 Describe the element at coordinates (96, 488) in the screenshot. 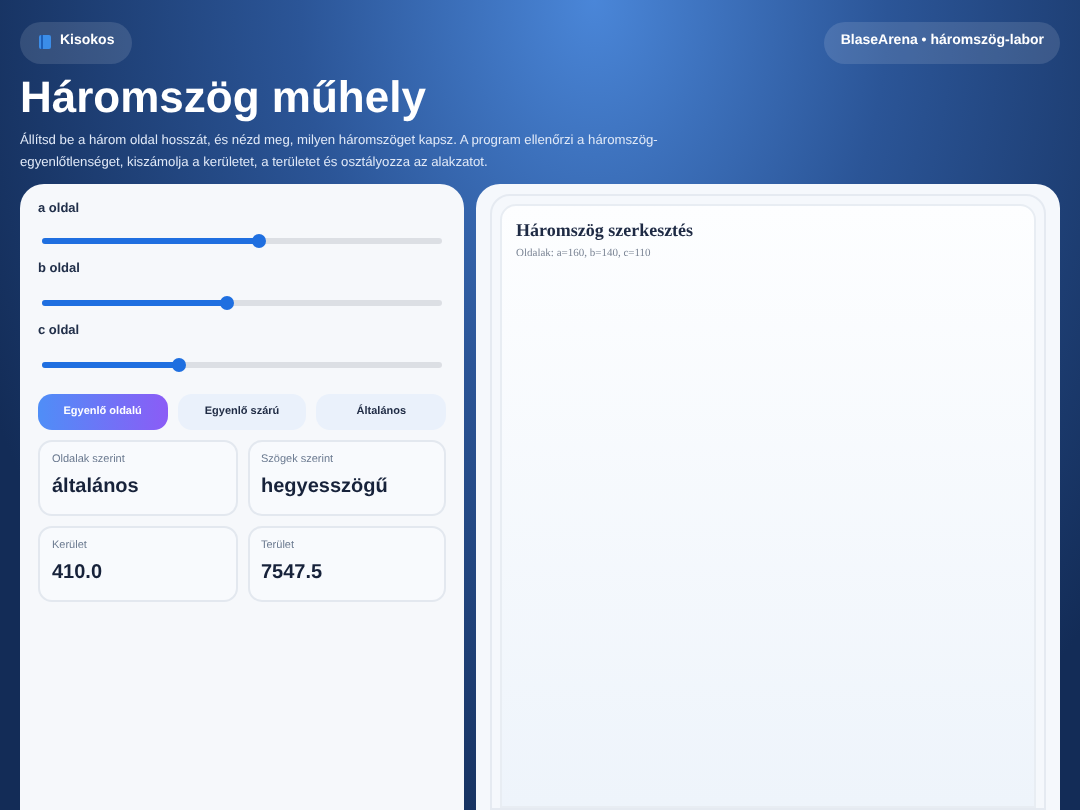

I see `stat-value: általános` at that location.